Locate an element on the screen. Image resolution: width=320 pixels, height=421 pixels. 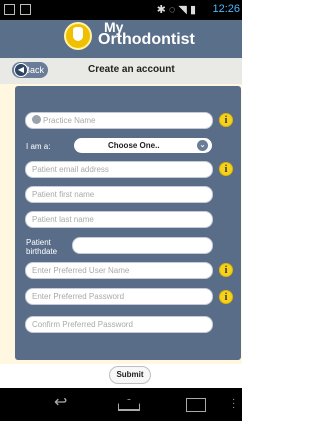
password-input: Enter Preferred Password is located at coordinates (119, 296).